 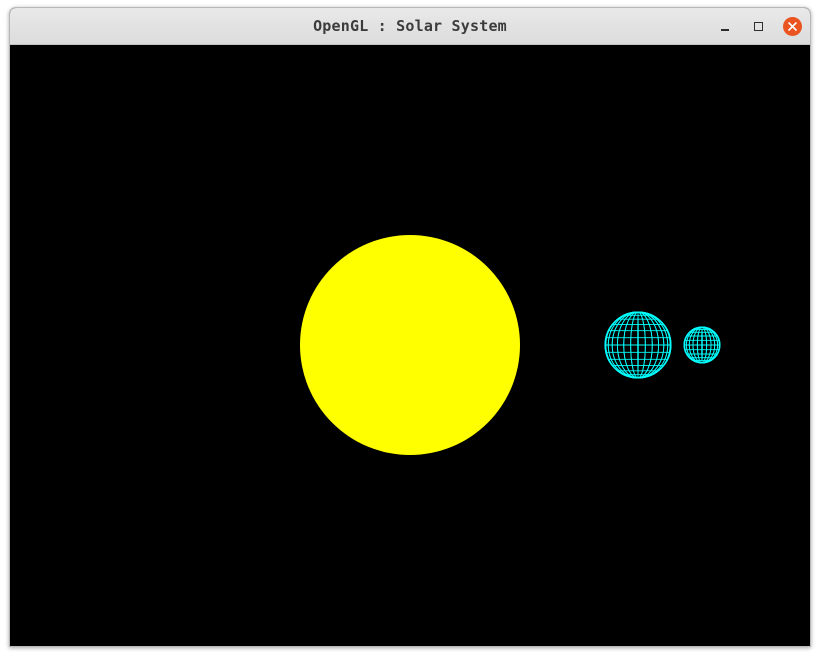 I want to click on window-title: OpenGL : Solar System, so click(x=410, y=26).